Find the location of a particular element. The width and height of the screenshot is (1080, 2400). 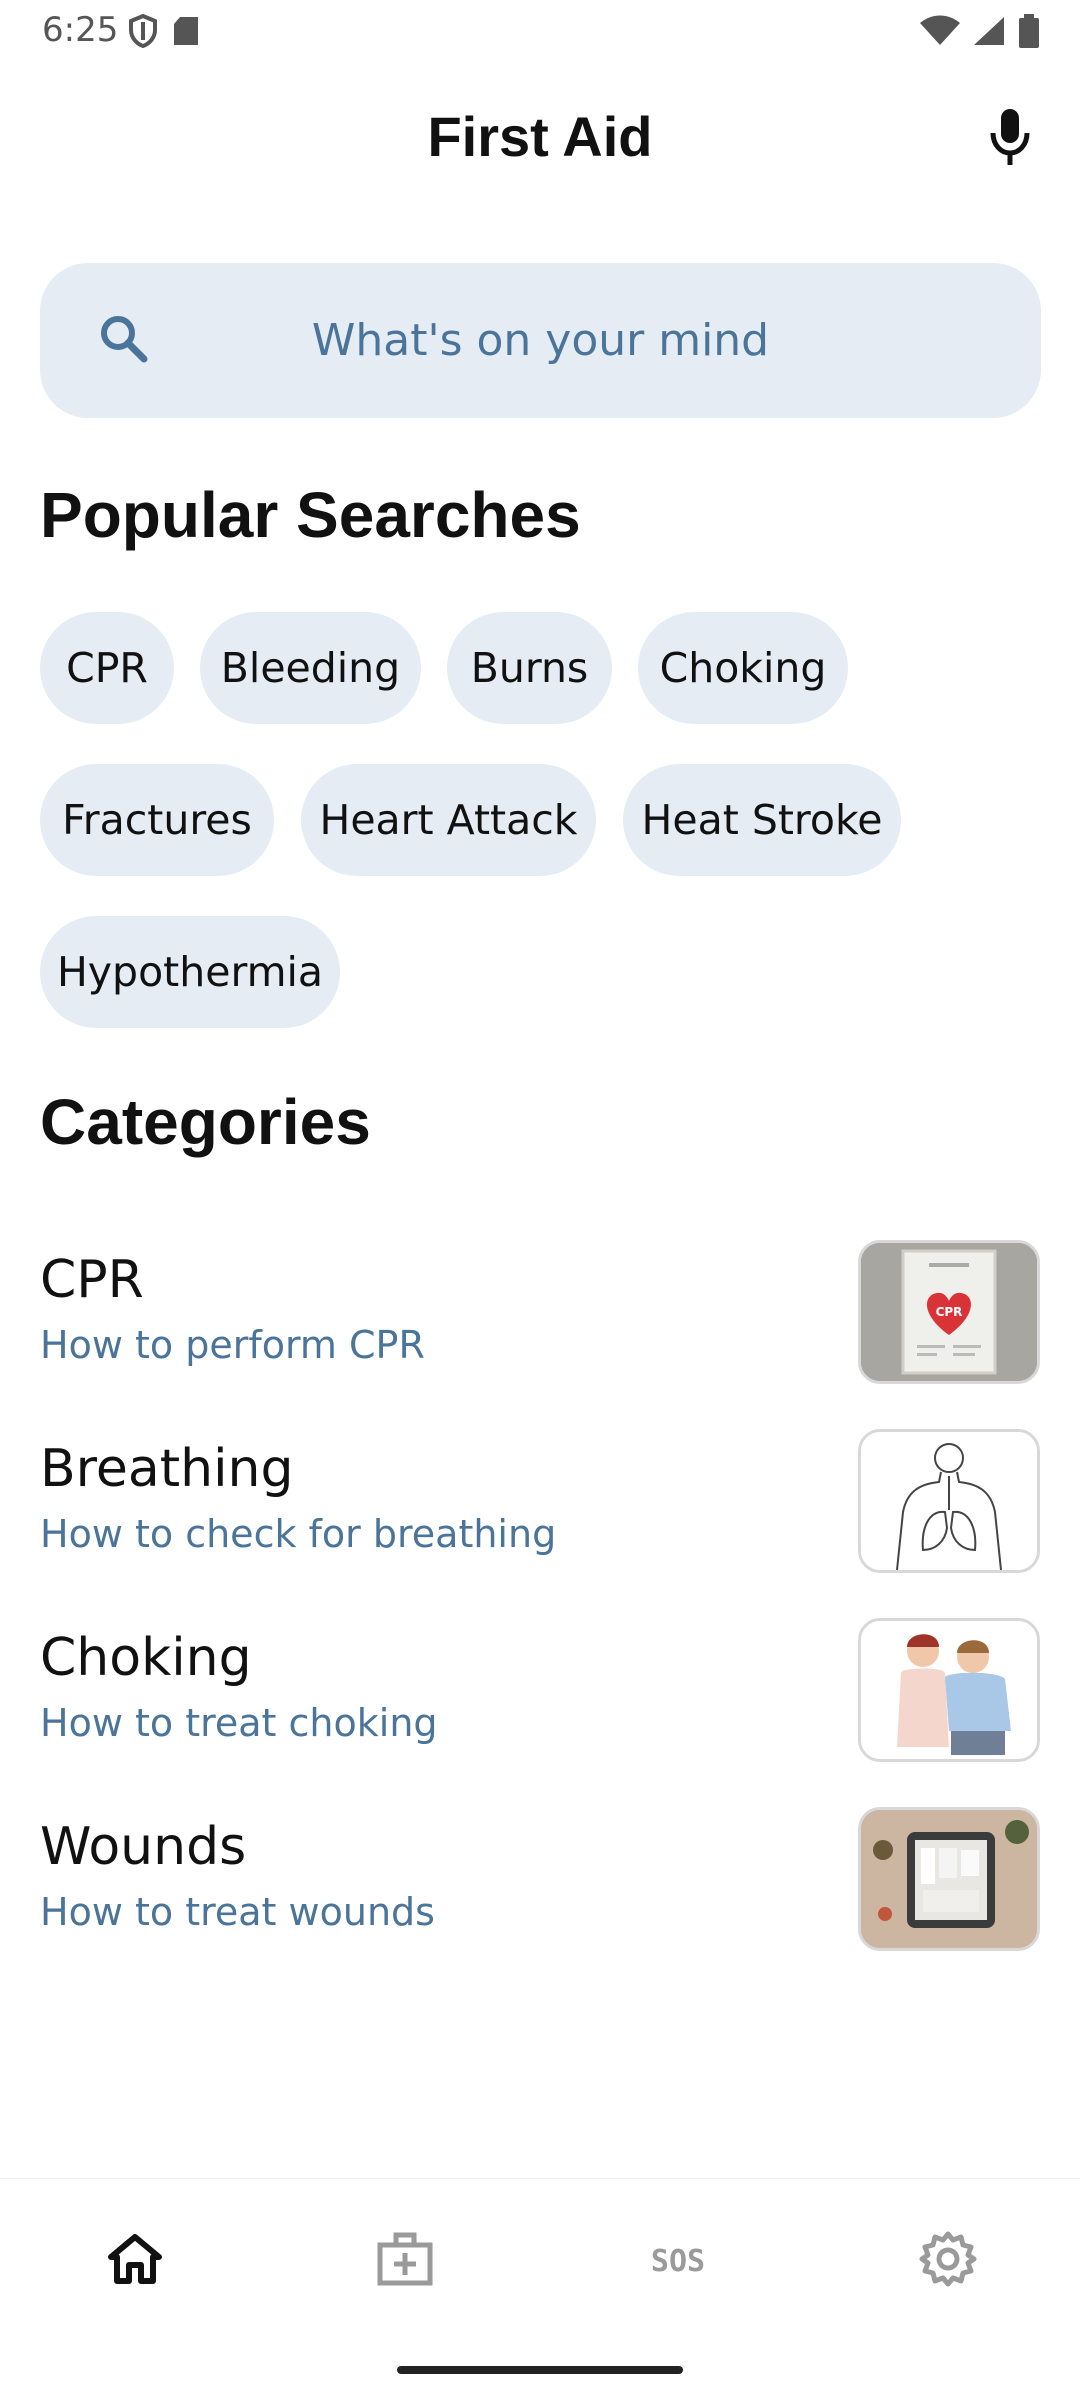

settings-icon is located at coordinates (948, 2259).